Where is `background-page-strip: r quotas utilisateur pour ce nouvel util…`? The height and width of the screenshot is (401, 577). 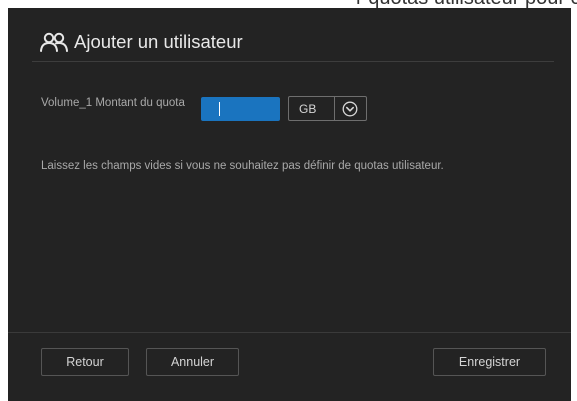
background-page-strip: r quotas utilisateur pour ce nouvel util… is located at coordinates (288, 4).